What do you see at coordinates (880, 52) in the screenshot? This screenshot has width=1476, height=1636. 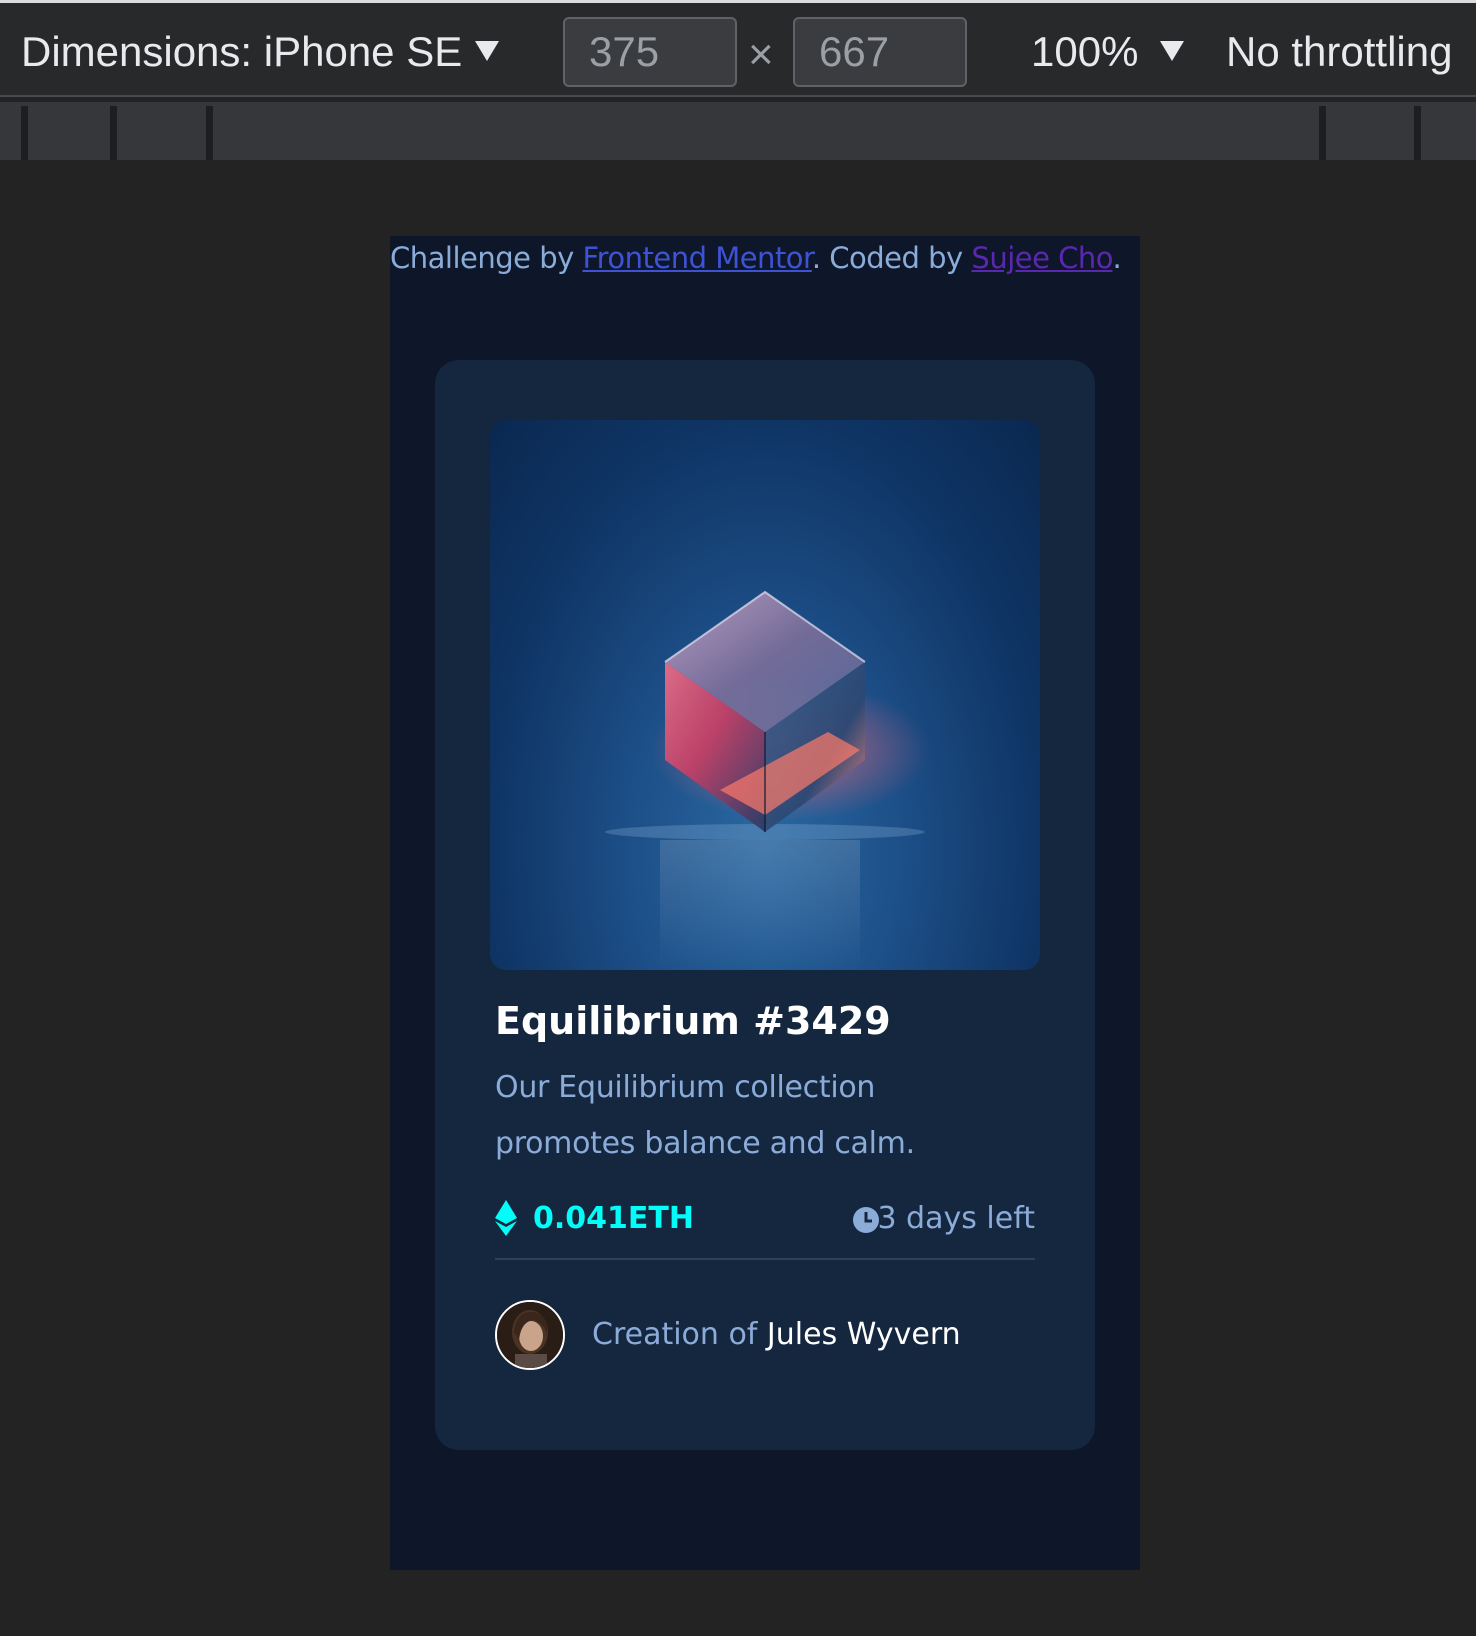 I see `height-input` at bounding box center [880, 52].